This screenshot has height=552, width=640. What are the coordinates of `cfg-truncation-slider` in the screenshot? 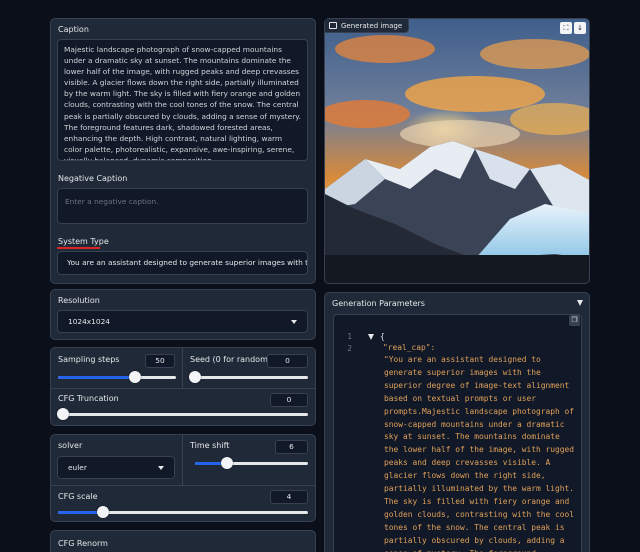 It's located at (182, 414).